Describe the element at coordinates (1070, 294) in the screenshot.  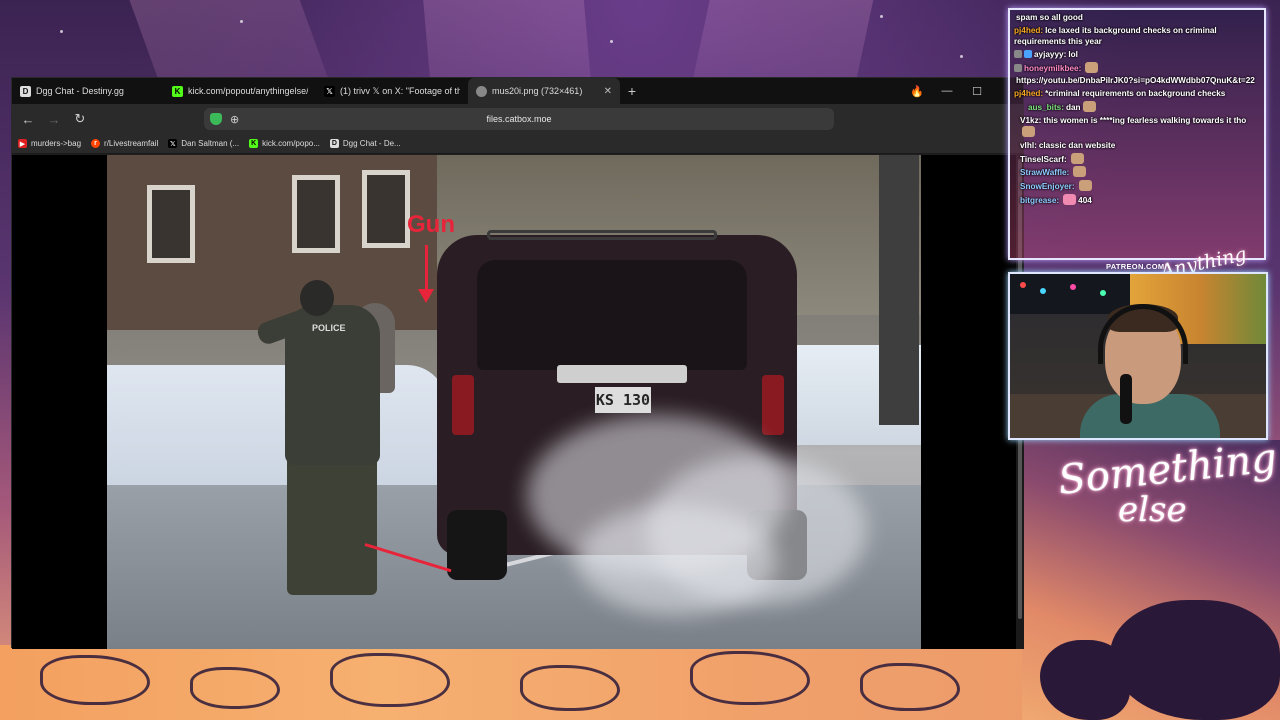
I see `studio-background` at that location.